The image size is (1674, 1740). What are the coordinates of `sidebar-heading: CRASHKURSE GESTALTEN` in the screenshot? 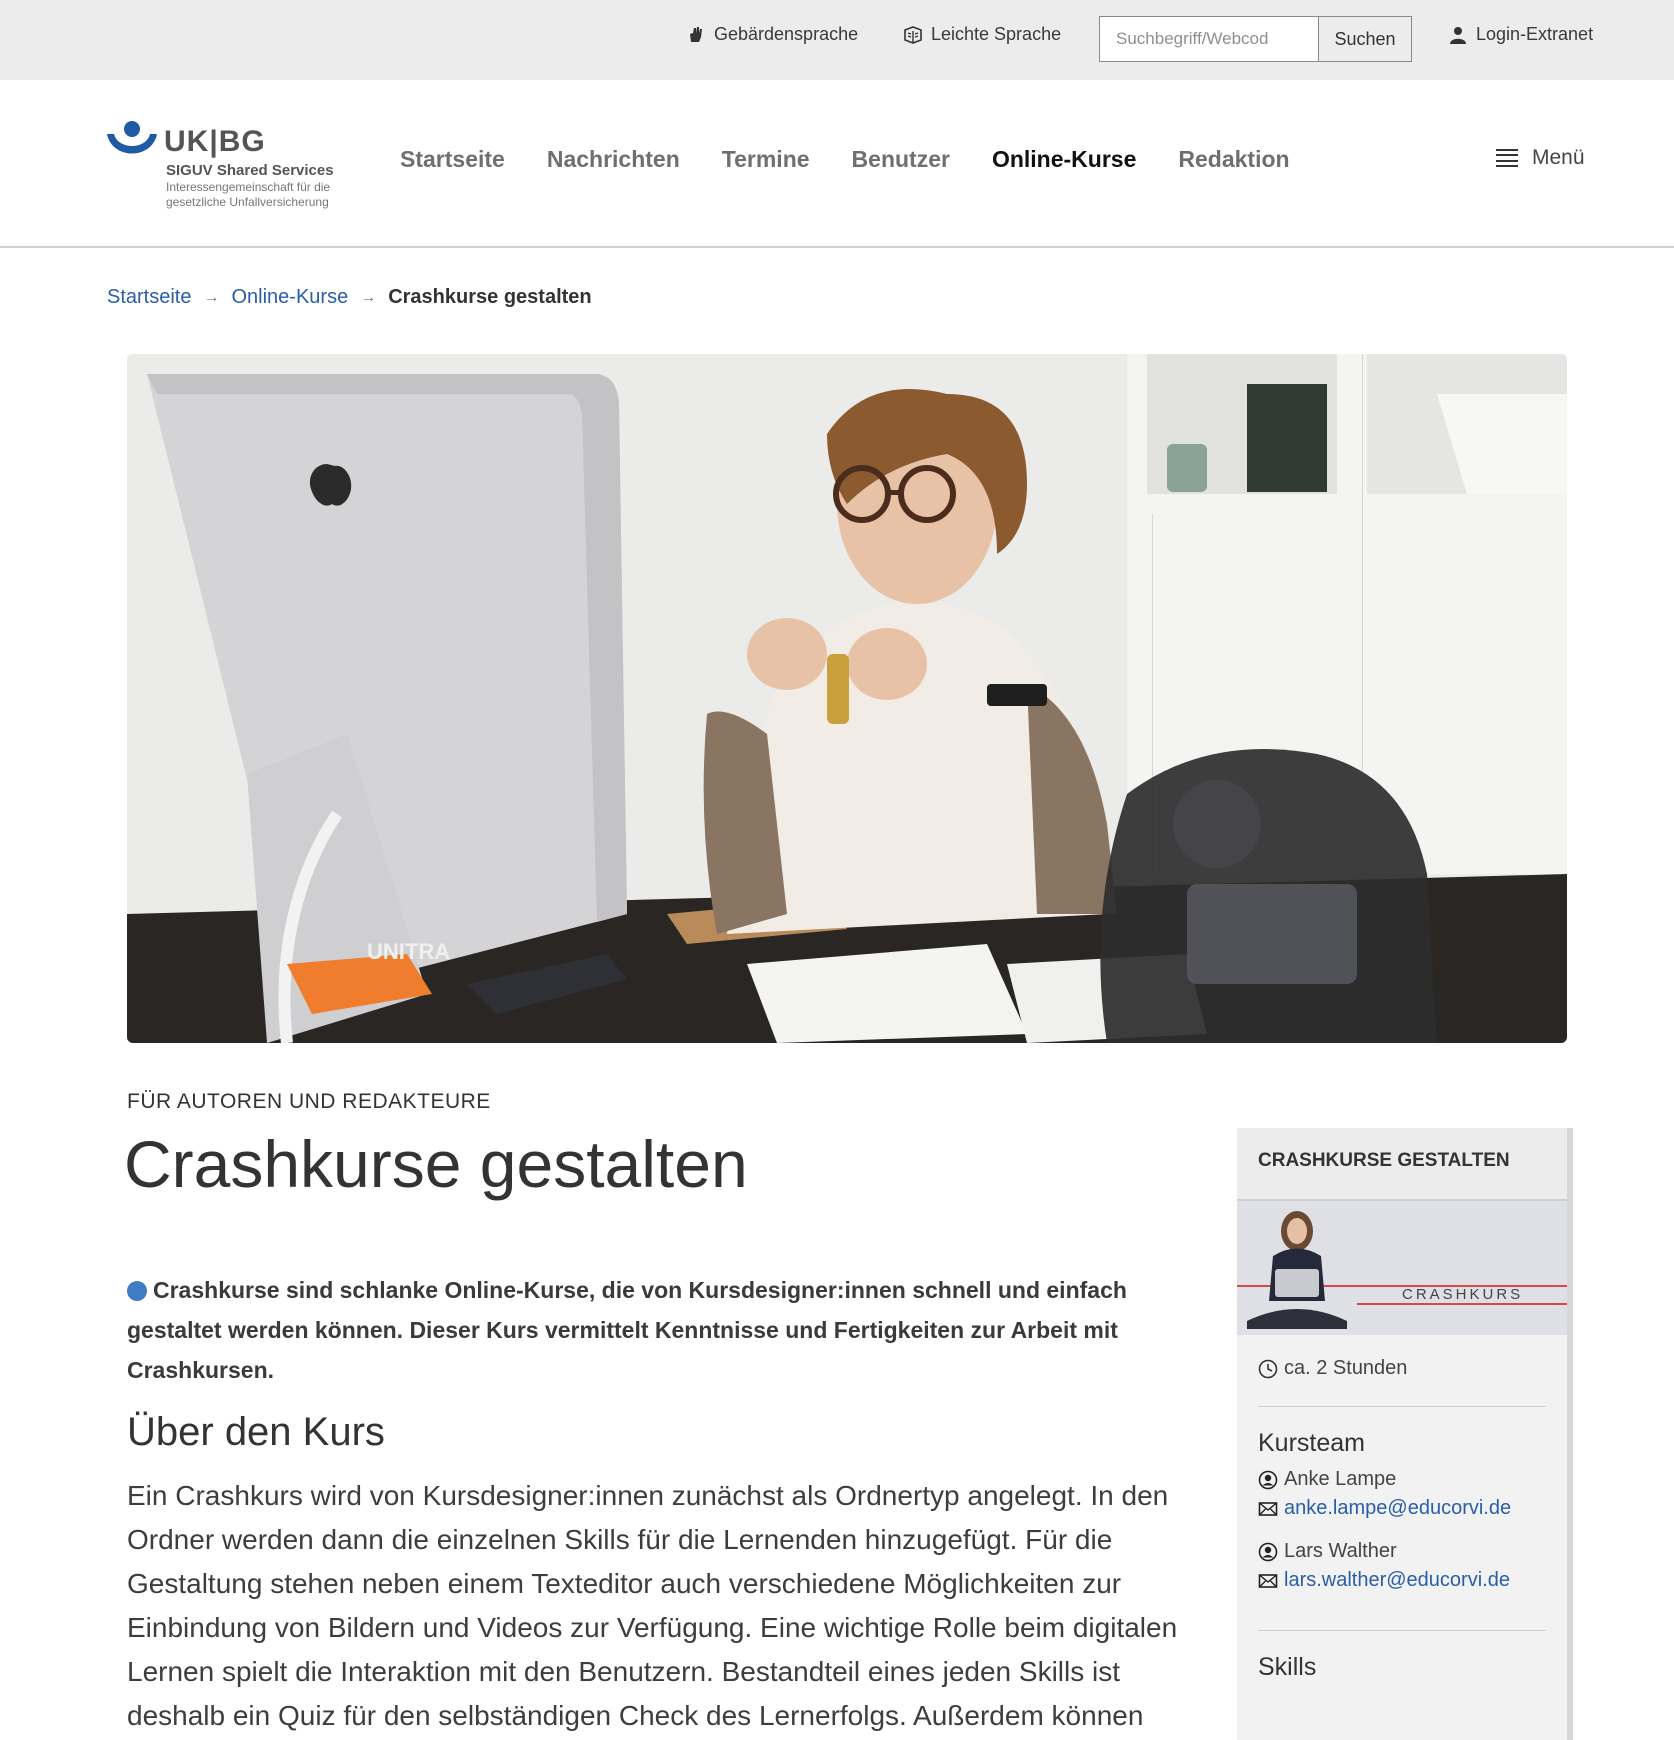 It's located at (1402, 1164).